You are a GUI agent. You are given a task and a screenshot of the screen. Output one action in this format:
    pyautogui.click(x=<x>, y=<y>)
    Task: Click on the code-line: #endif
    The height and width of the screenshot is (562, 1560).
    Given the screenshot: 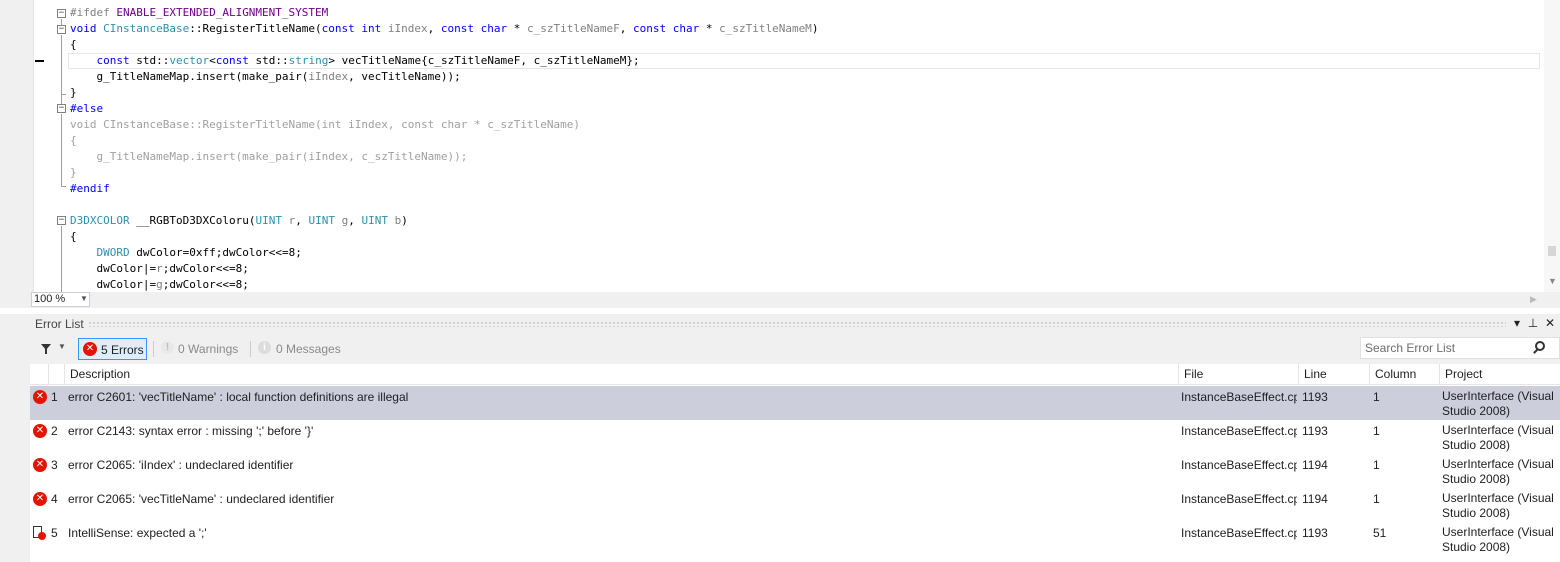 What is the action you would take?
    pyautogui.click(x=805, y=189)
    